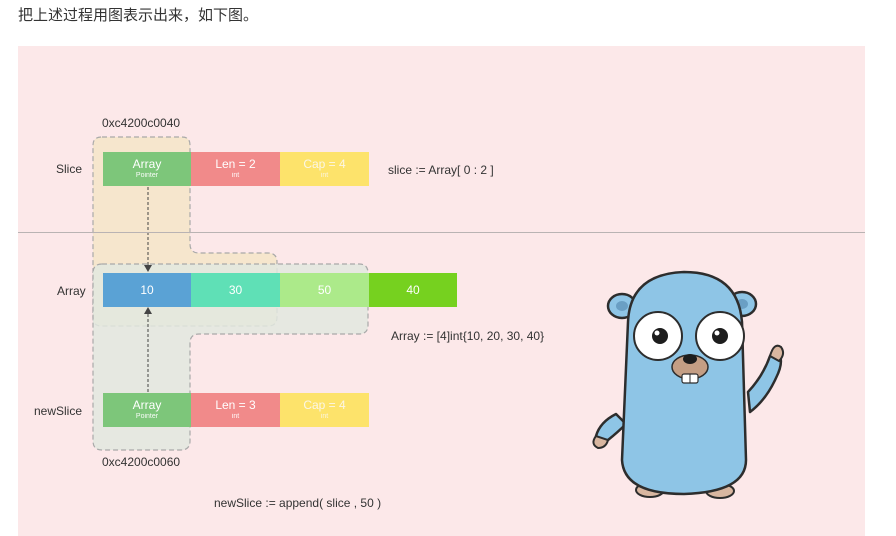  Describe the element at coordinates (441, 170) in the screenshot. I see `code-slice: slice := Array[ 0 : 2 ]` at that location.